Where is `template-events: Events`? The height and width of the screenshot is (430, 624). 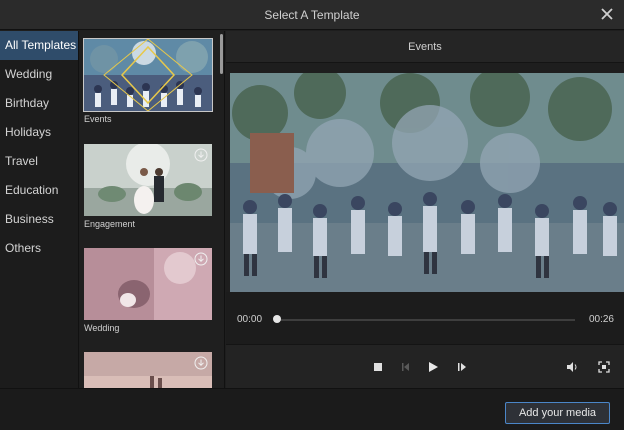 template-events: Events is located at coordinates (148, 81).